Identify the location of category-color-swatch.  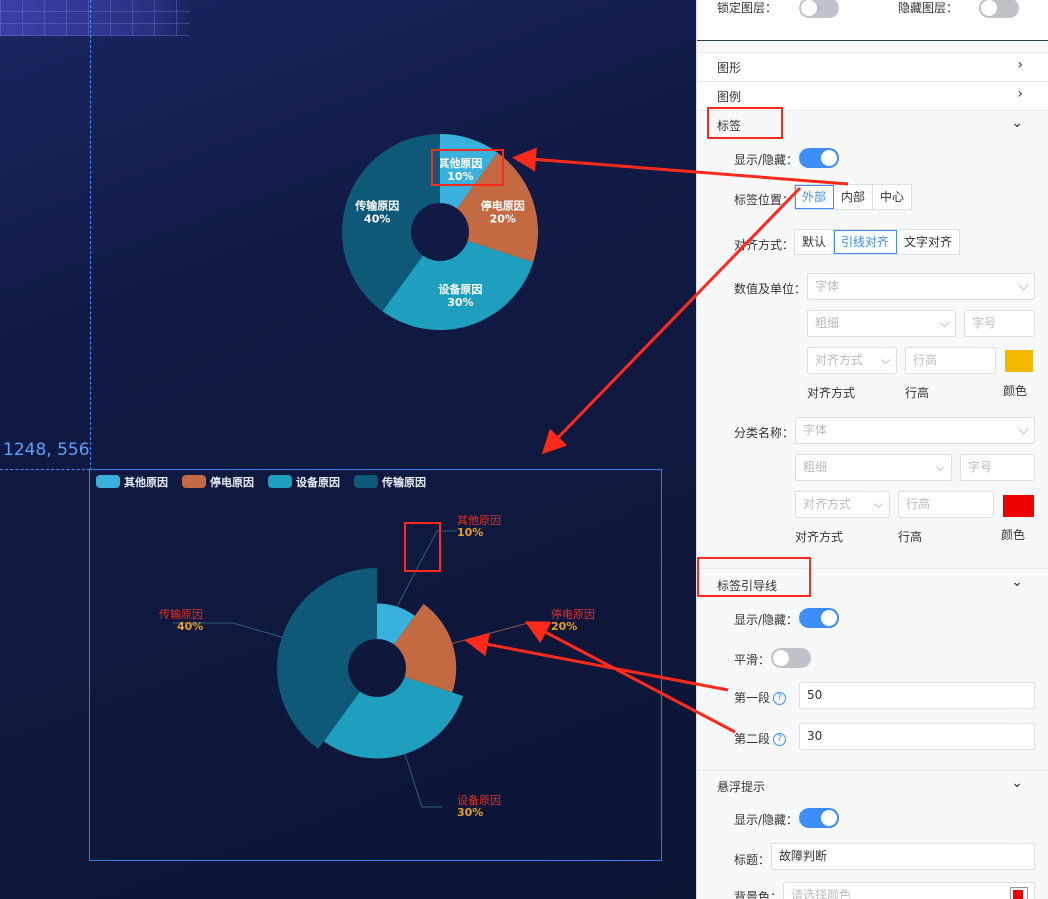
(1018, 506).